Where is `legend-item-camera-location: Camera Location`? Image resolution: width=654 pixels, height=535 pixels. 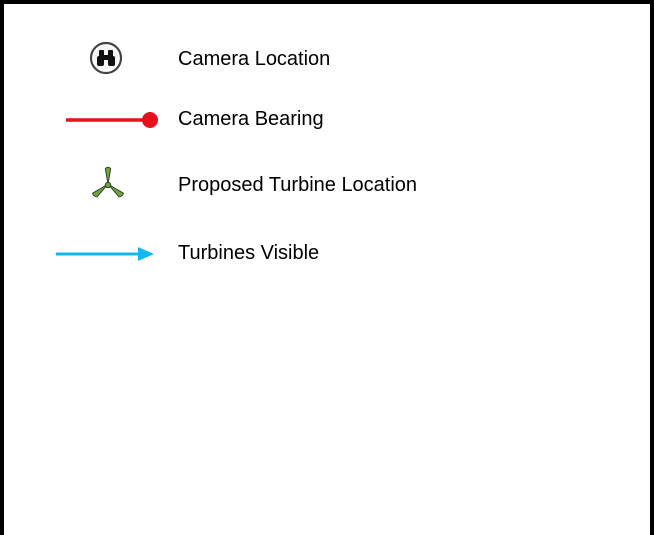
legend-item-camera-location: Camera Location is located at coordinates (304, 59).